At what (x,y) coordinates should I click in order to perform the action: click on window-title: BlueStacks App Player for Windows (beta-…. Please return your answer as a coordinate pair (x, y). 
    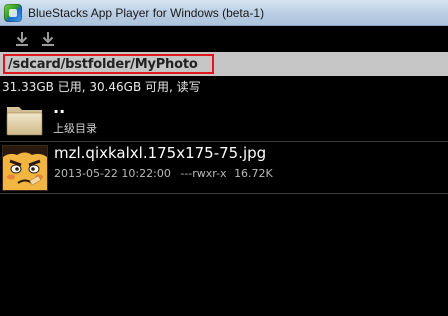
    Looking at the image, I should click on (146, 12).